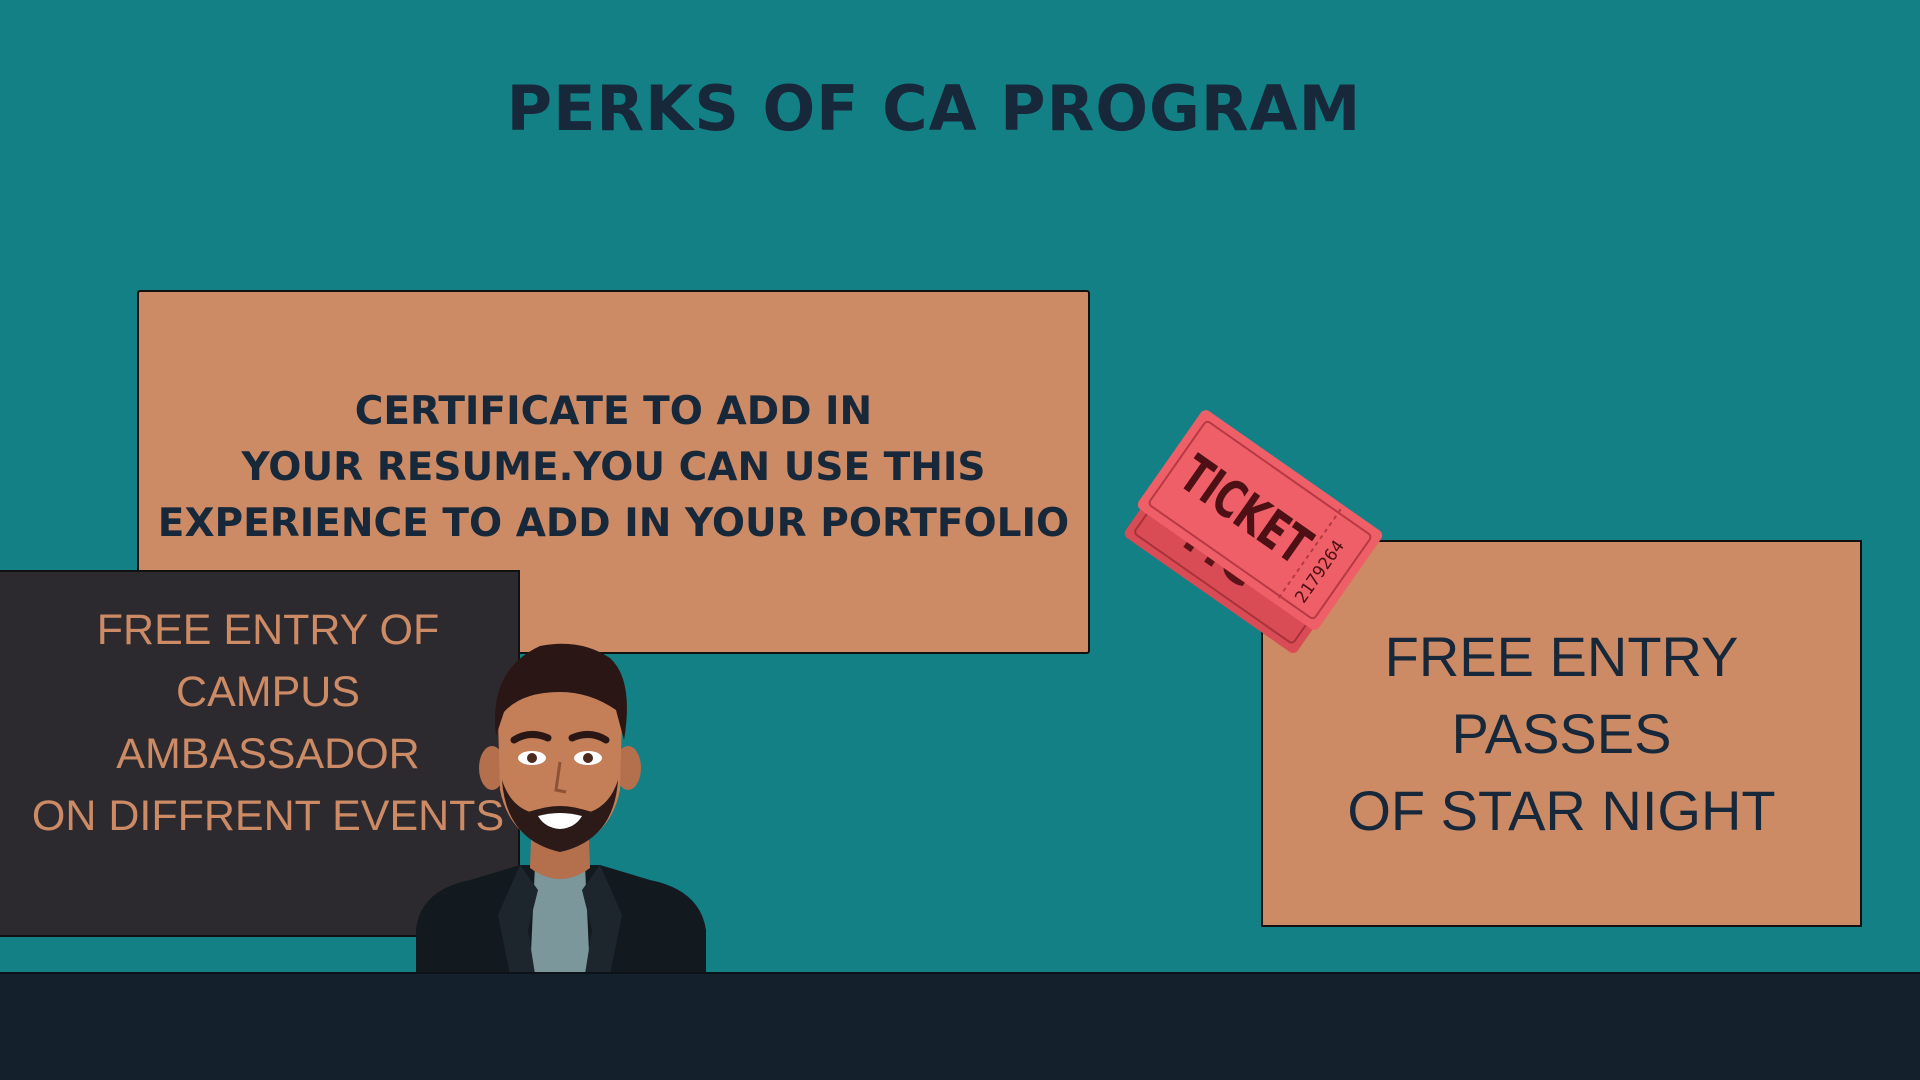 Image resolution: width=1920 pixels, height=1080 pixels. Describe the element at coordinates (613, 523) in the screenshot. I see `certificate-line-3: EXPERIENCE TO ADD IN YOUR PORTFOLIO` at that location.